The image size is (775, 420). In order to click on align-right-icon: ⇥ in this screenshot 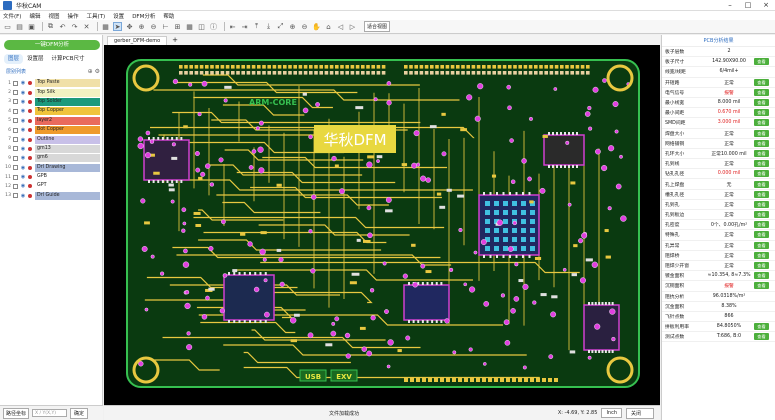, I will do `click(244, 26)`.